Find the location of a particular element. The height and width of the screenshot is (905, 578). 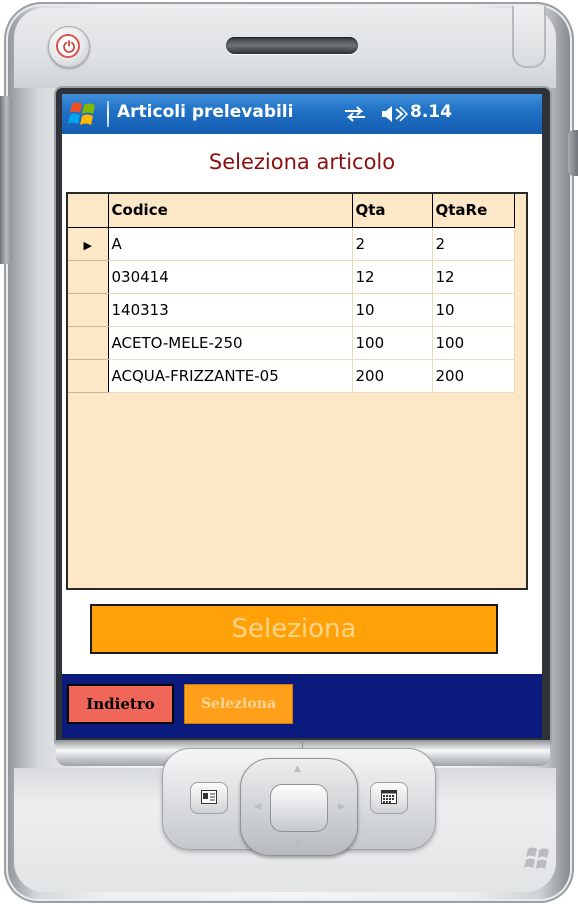

softkey-back: Indietro is located at coordinates (120, 704).